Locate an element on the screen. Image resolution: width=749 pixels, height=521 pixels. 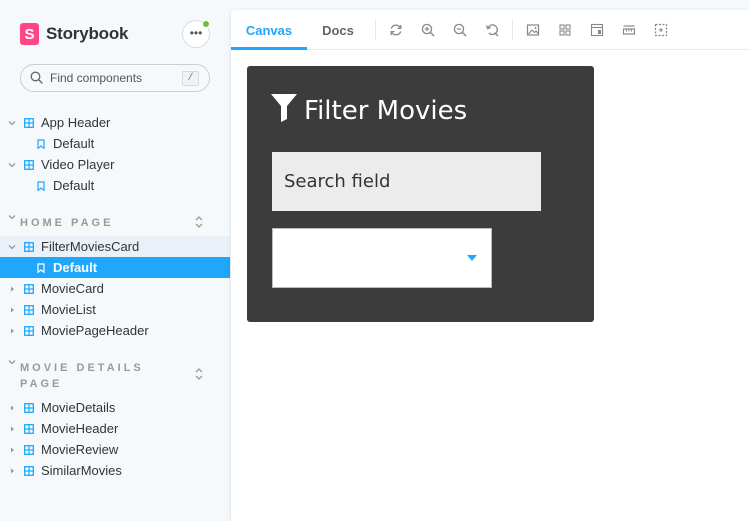
sidebar-item-moviecard: MovieCard is located at coordinates (115, 288).